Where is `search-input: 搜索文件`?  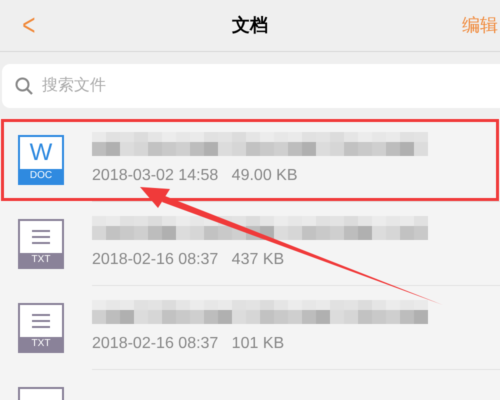
search-input: 搜索文件 is located at coordinates (145, 86).